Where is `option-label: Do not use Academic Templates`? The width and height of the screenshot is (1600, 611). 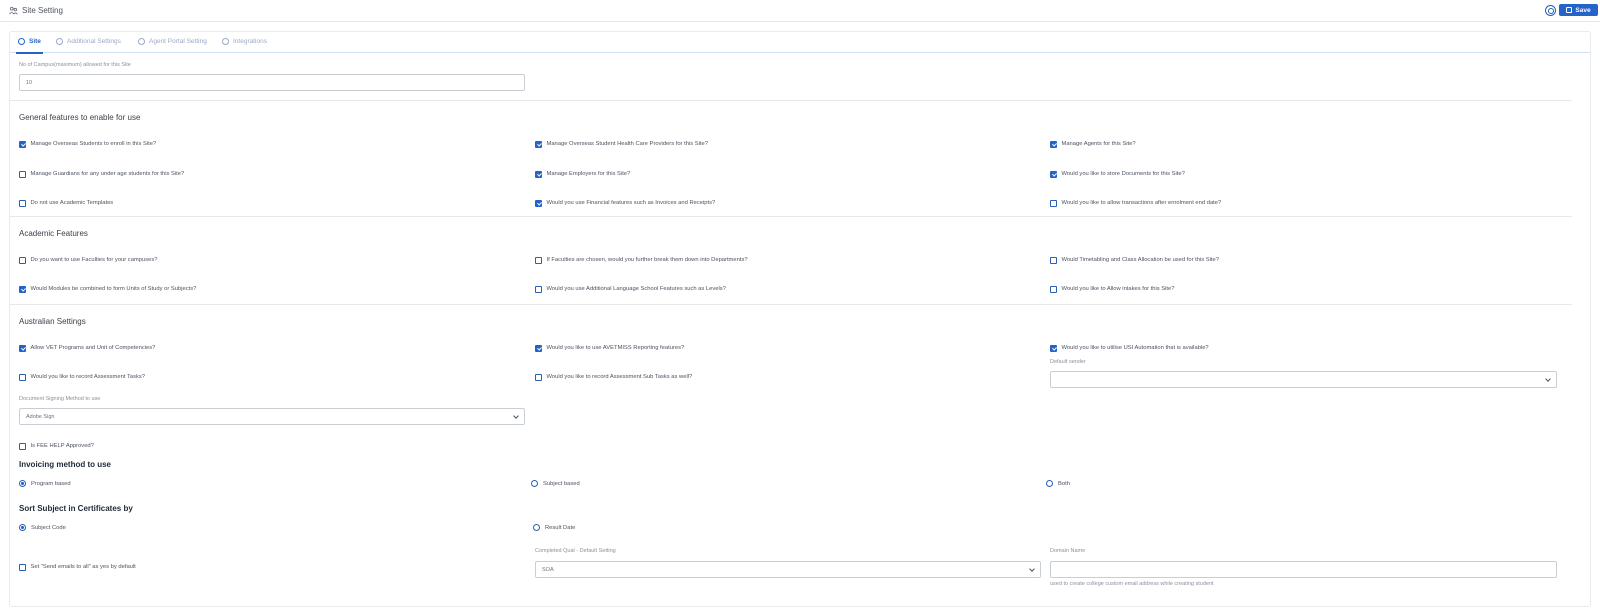
option-label: Do not use Academic Templates is located at coordinates (72, 203).